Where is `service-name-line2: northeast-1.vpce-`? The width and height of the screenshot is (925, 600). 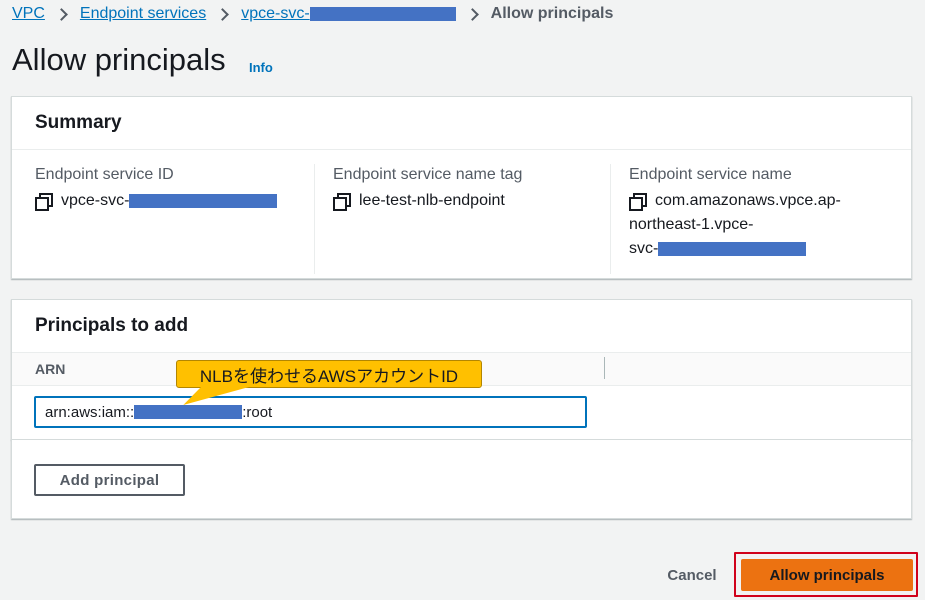 service-name-line2: northeast-1.vpce- is located at coordinates (691, 224).